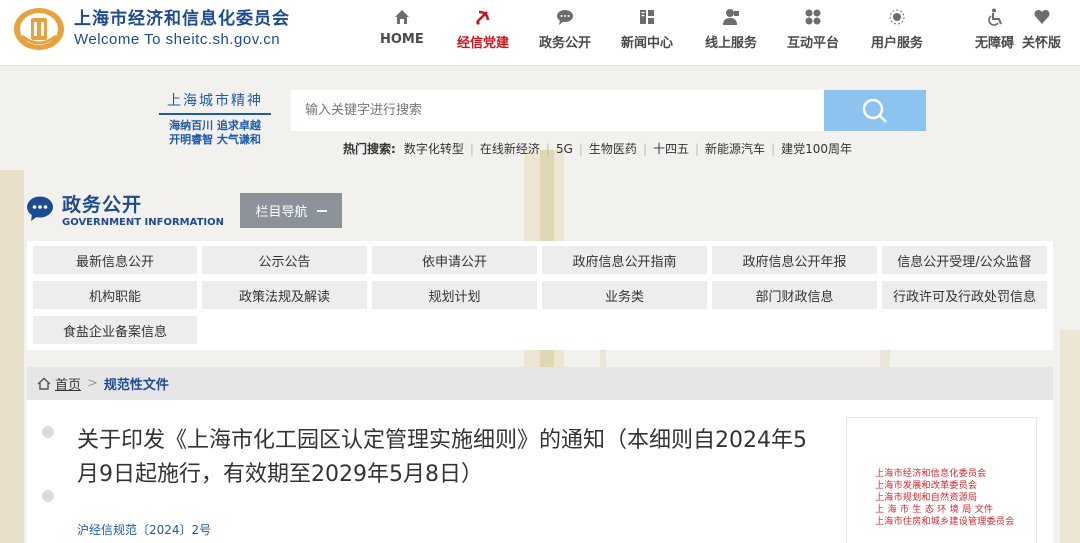 This screenshot has width=1080, height=543. I want to click on breadcrumb-home-link: 首页, so click(68, 383).